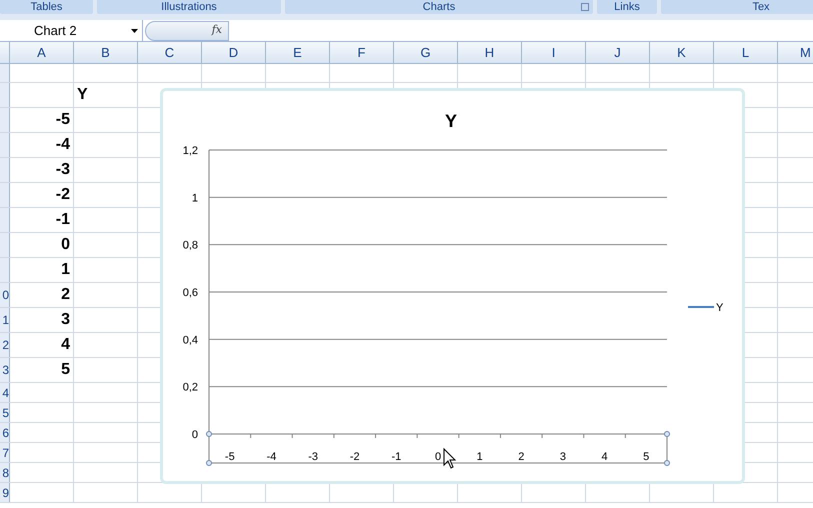 Image resolution: width=813 pixels, height=508 pixels. I want to click on column-header: G, so click(426, 52).